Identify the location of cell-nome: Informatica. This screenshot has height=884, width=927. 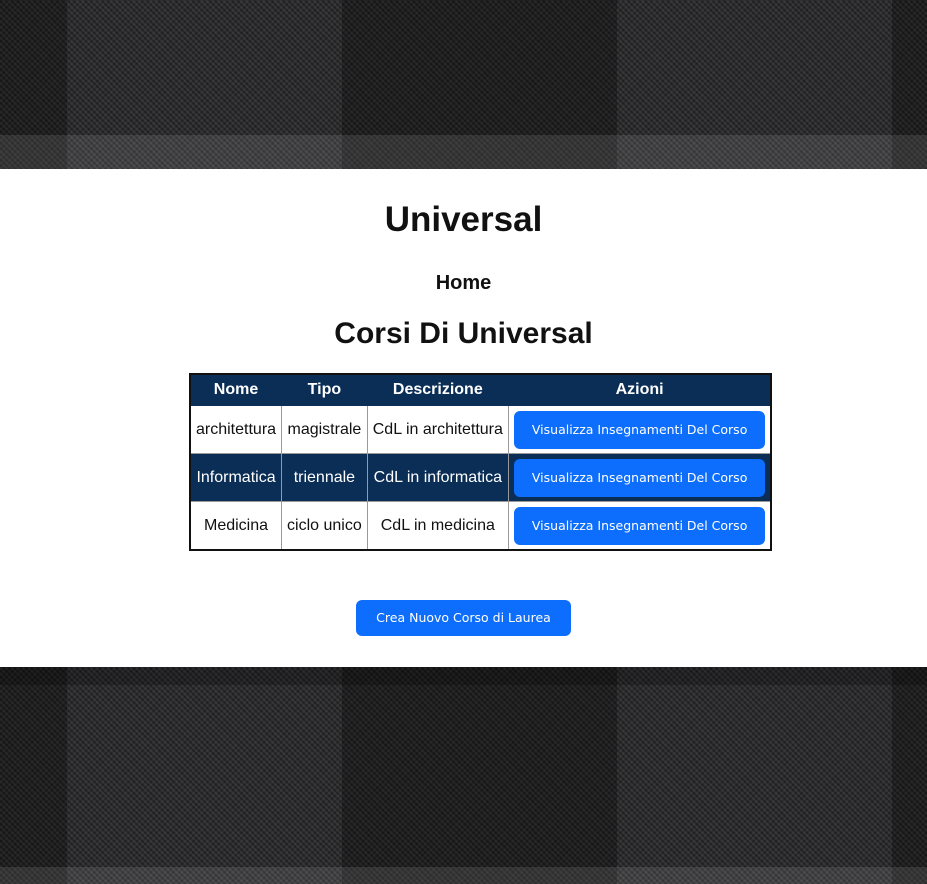
(236, 477).